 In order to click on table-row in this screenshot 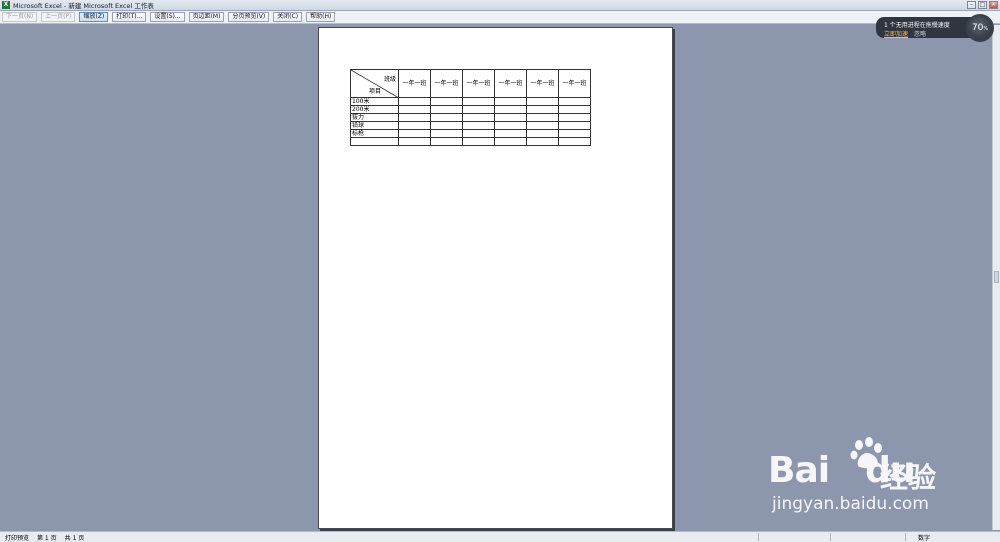, I will do `click(470, 141)`.